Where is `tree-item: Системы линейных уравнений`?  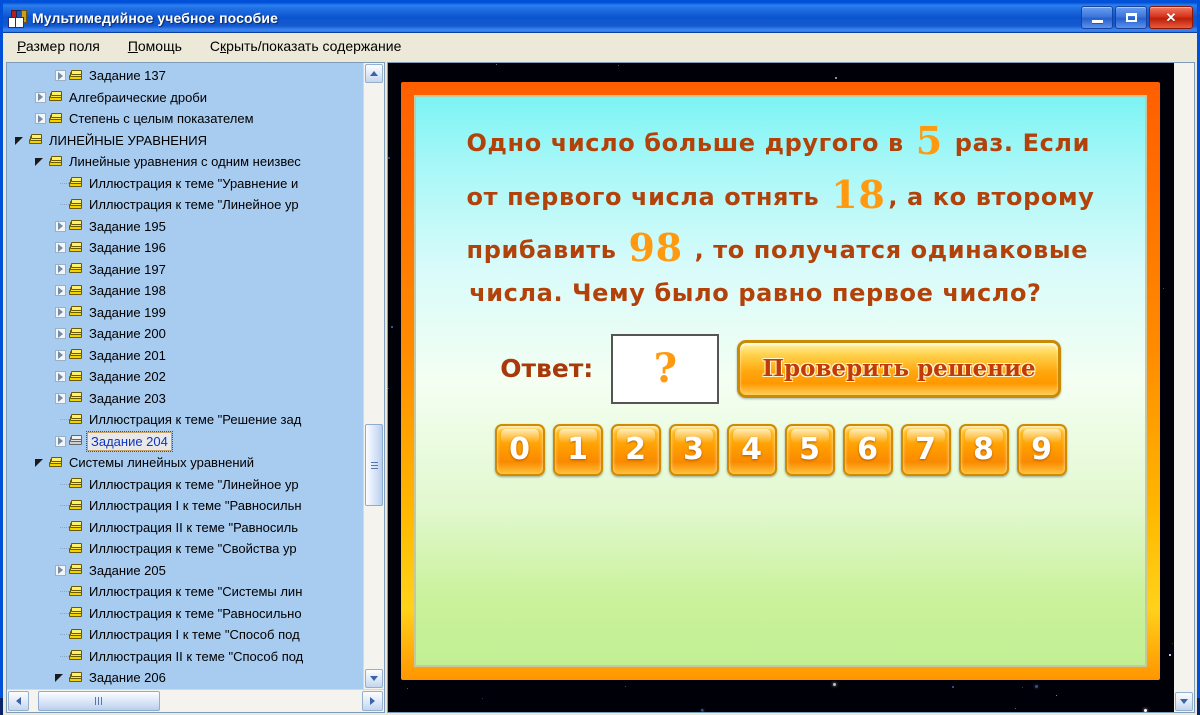 tree-item: Системы линейных уравнений is located at coordinates (185, 463).